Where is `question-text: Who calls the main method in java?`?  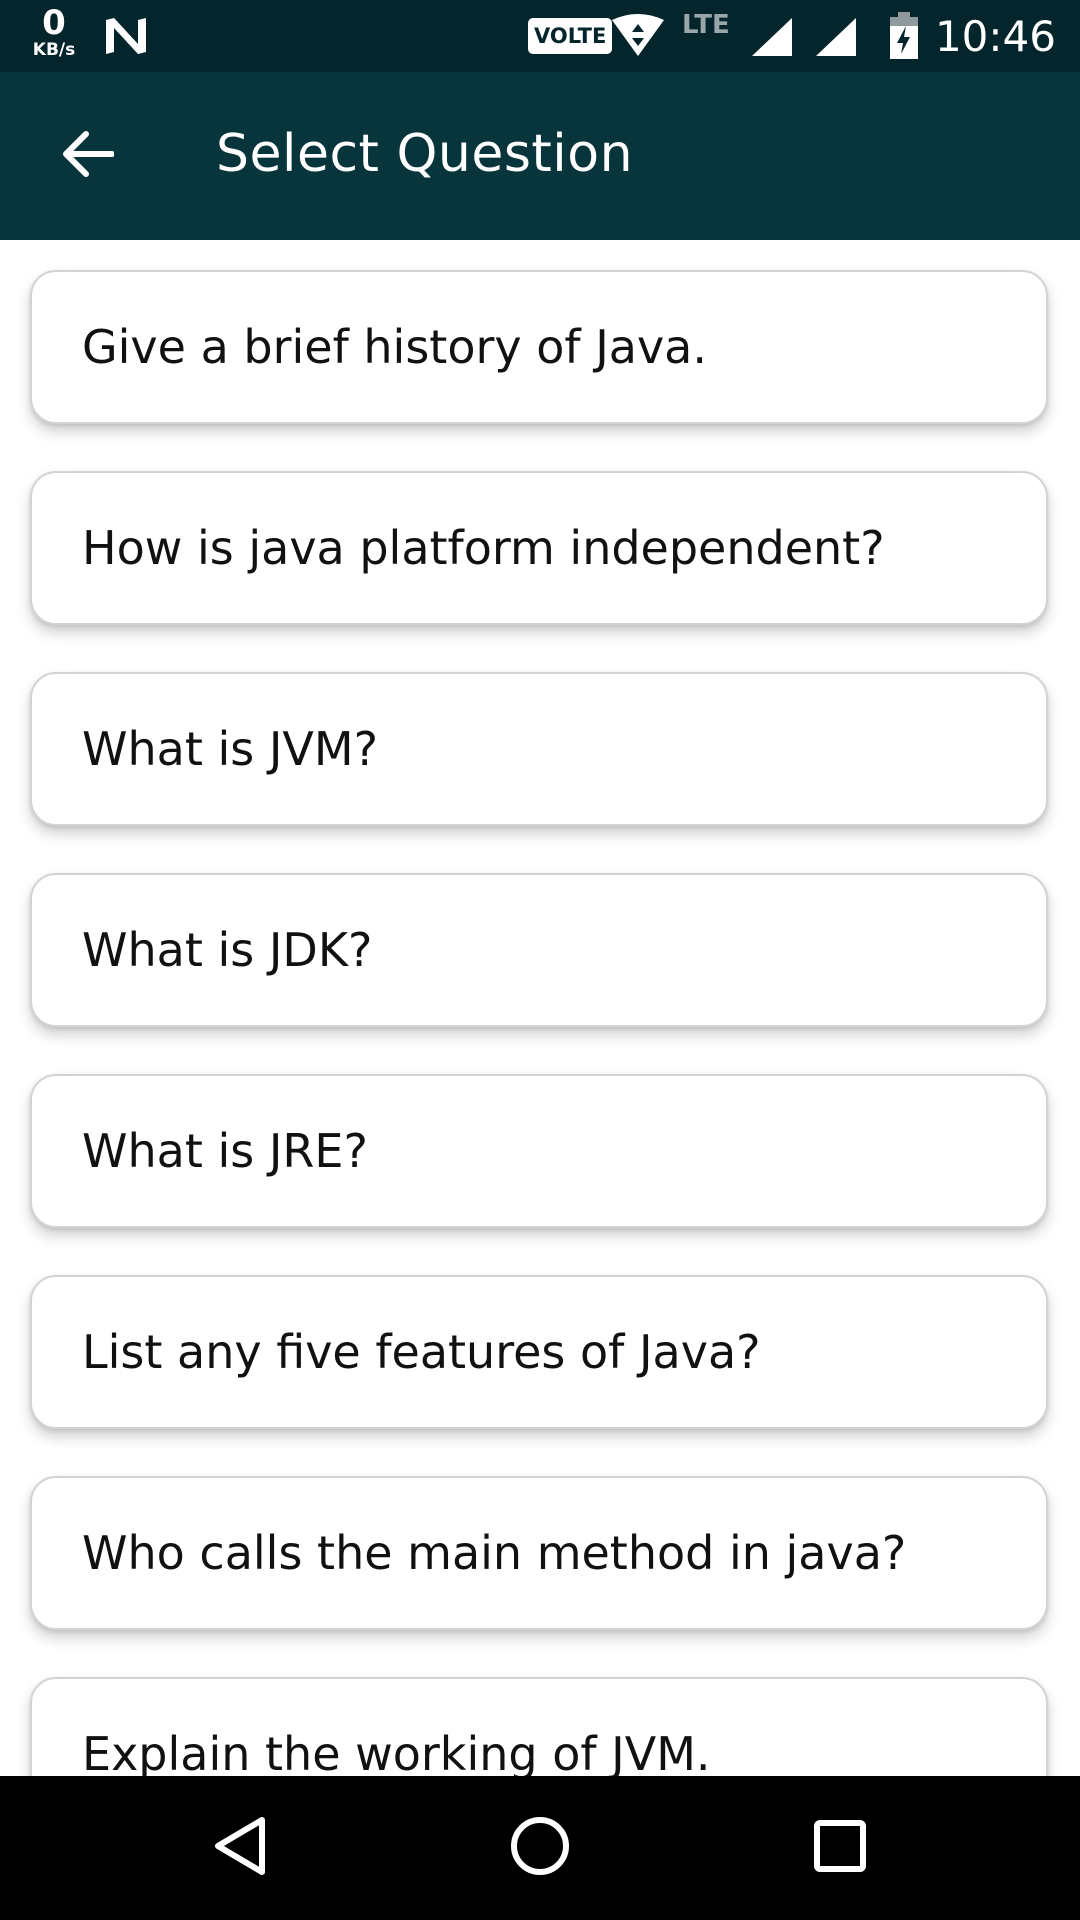 question-text: Who calls the main method in java? is located at coordinates (494, 1553).